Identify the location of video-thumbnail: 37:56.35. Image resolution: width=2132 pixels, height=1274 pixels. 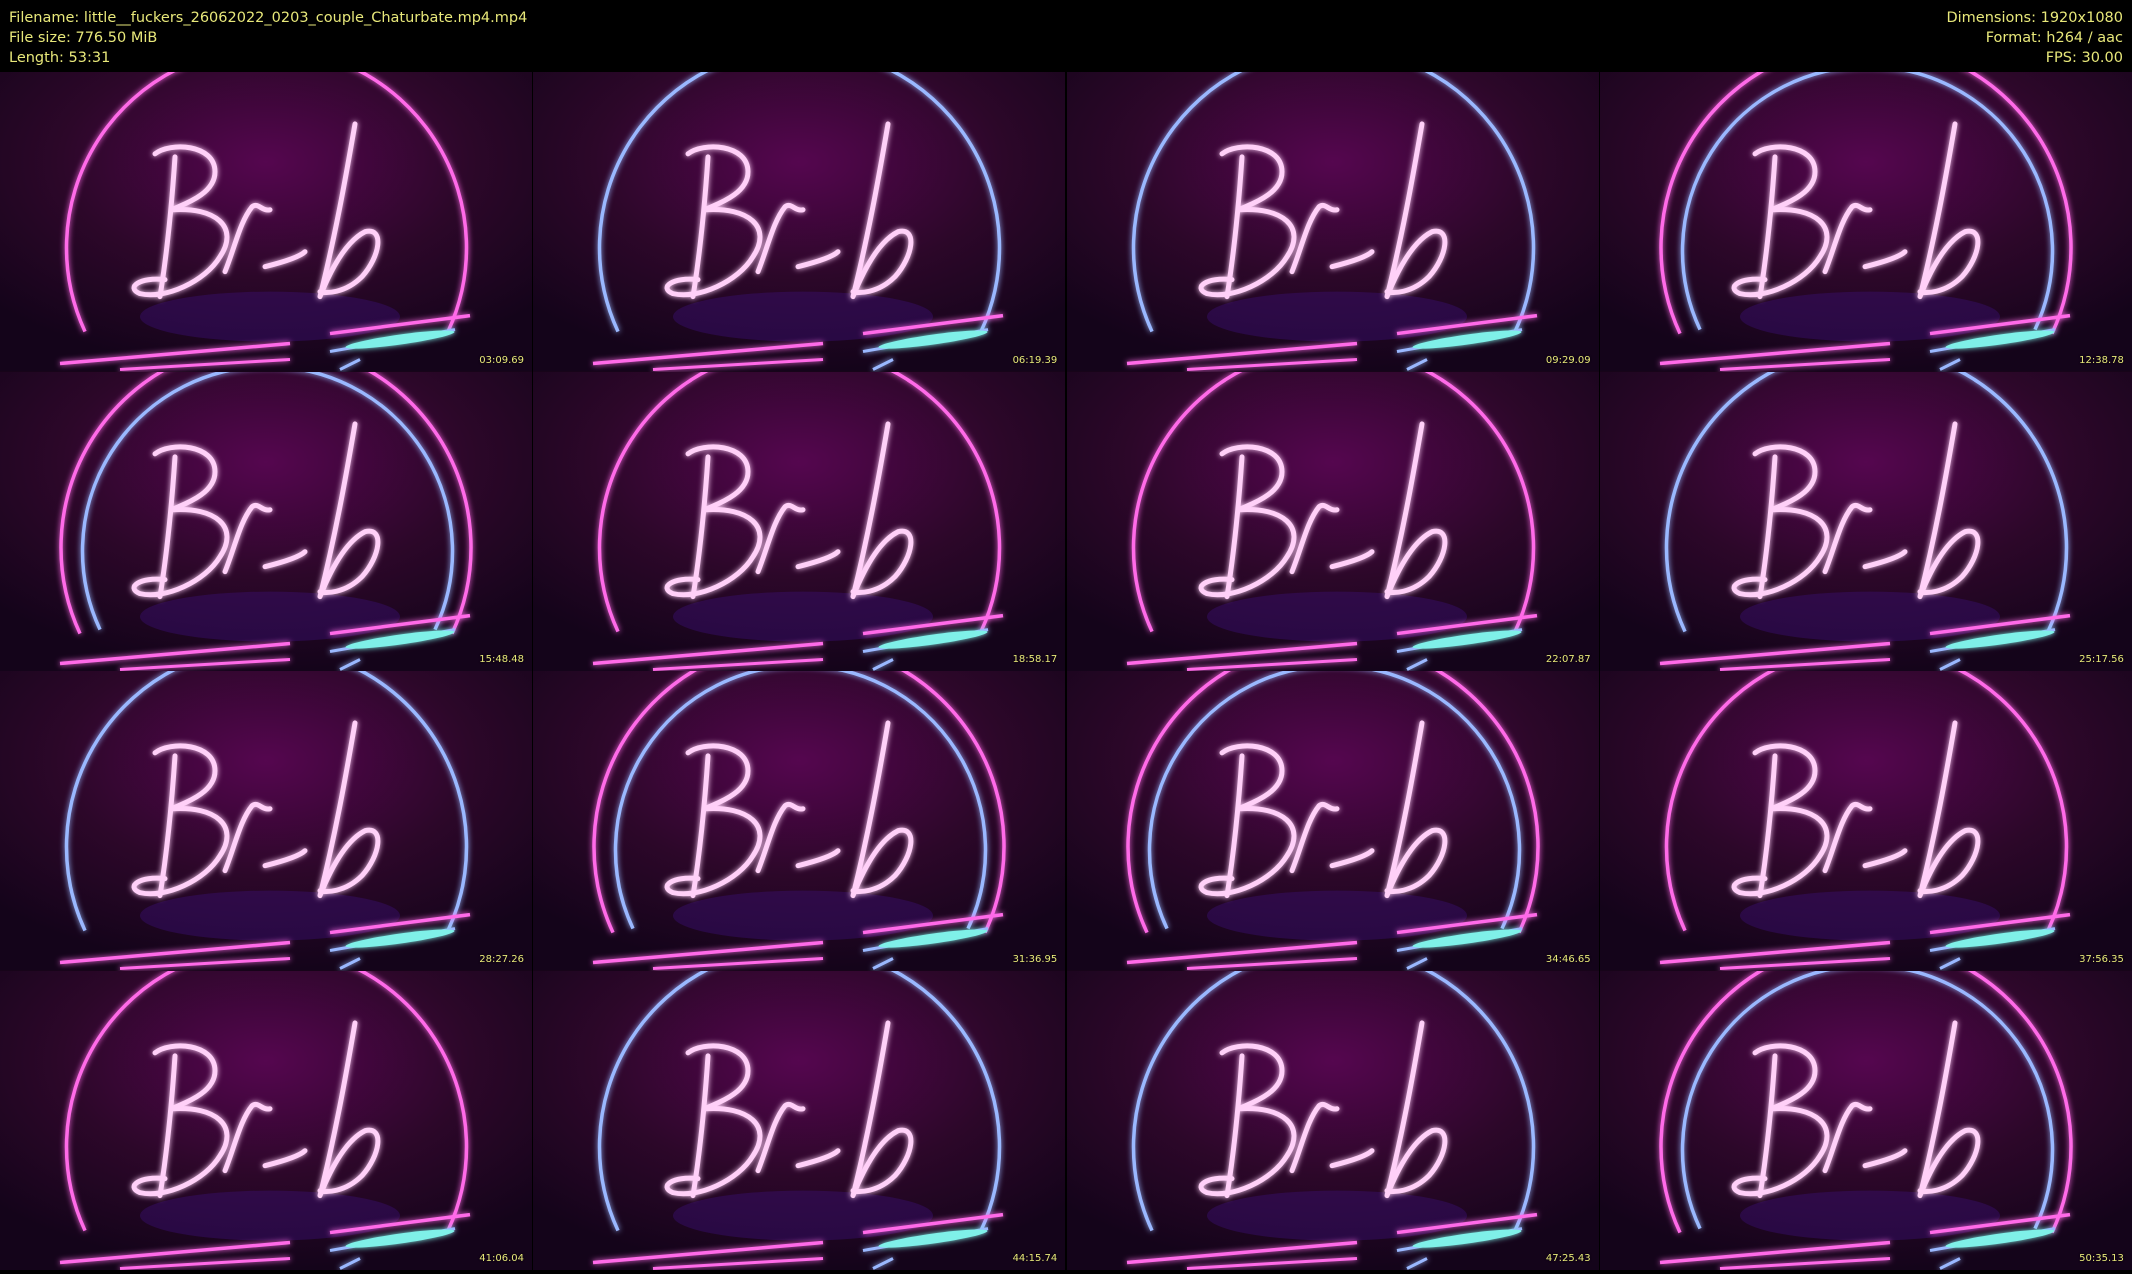
(1865, 821).